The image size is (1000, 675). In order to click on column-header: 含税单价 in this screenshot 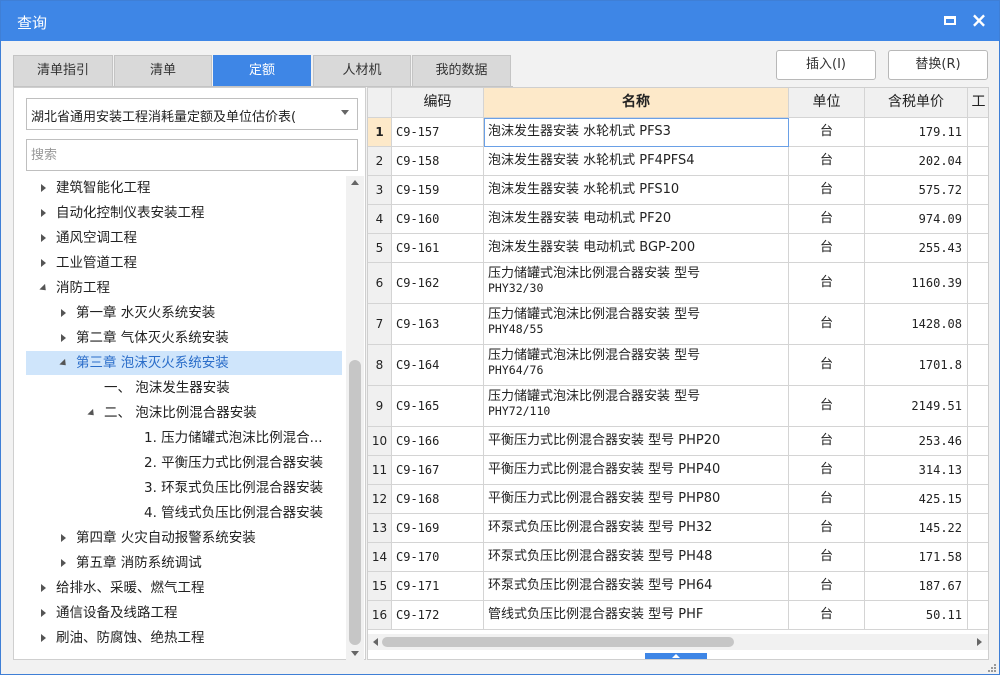, I will do `click(916, 103)`.